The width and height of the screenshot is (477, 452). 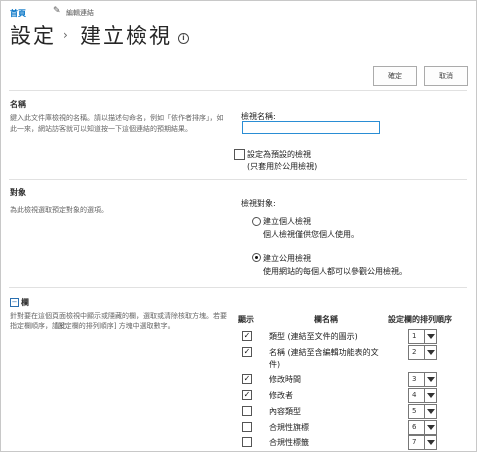 What do you see at coordinates (422, 395) in the screenshot?
I see `order-select: 4` at bounding box center [422, 395].